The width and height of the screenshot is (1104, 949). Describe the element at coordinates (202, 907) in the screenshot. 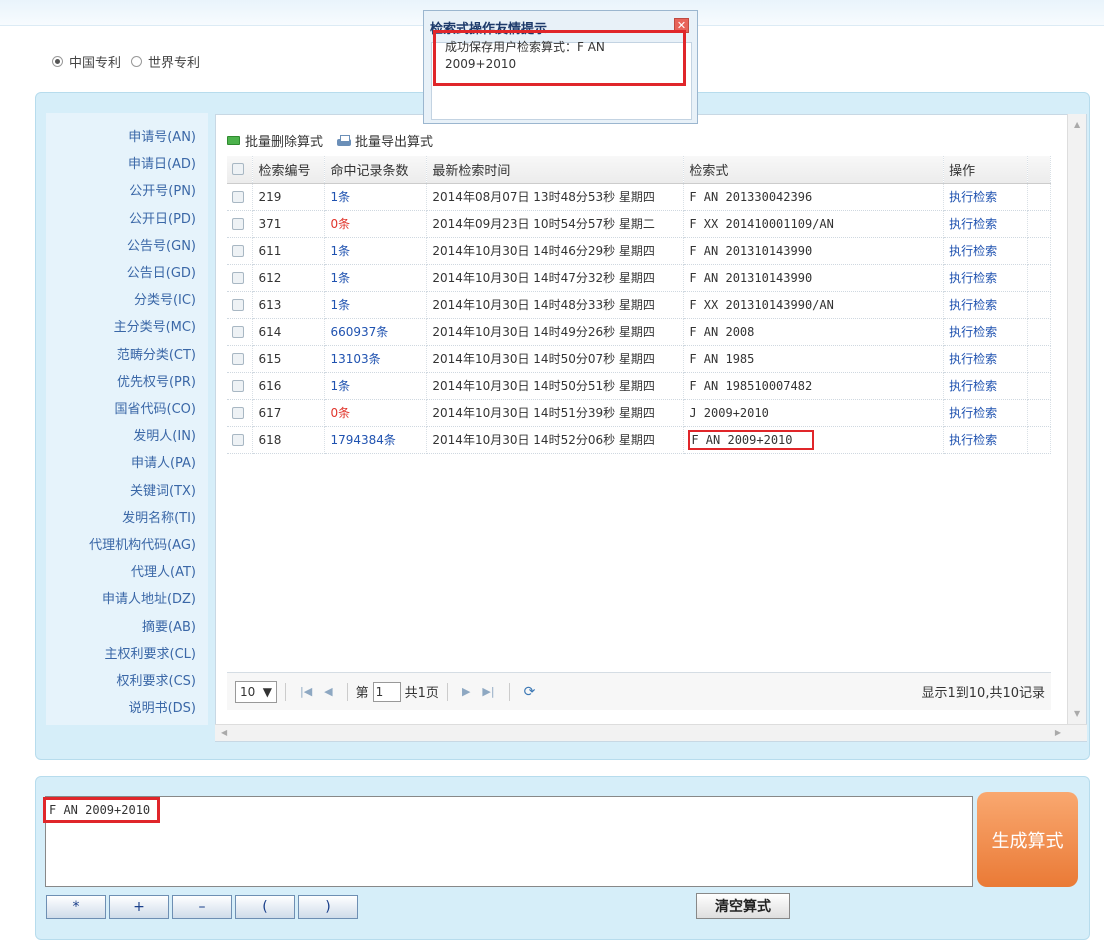

I see `operator-minus-button: –` at that location.